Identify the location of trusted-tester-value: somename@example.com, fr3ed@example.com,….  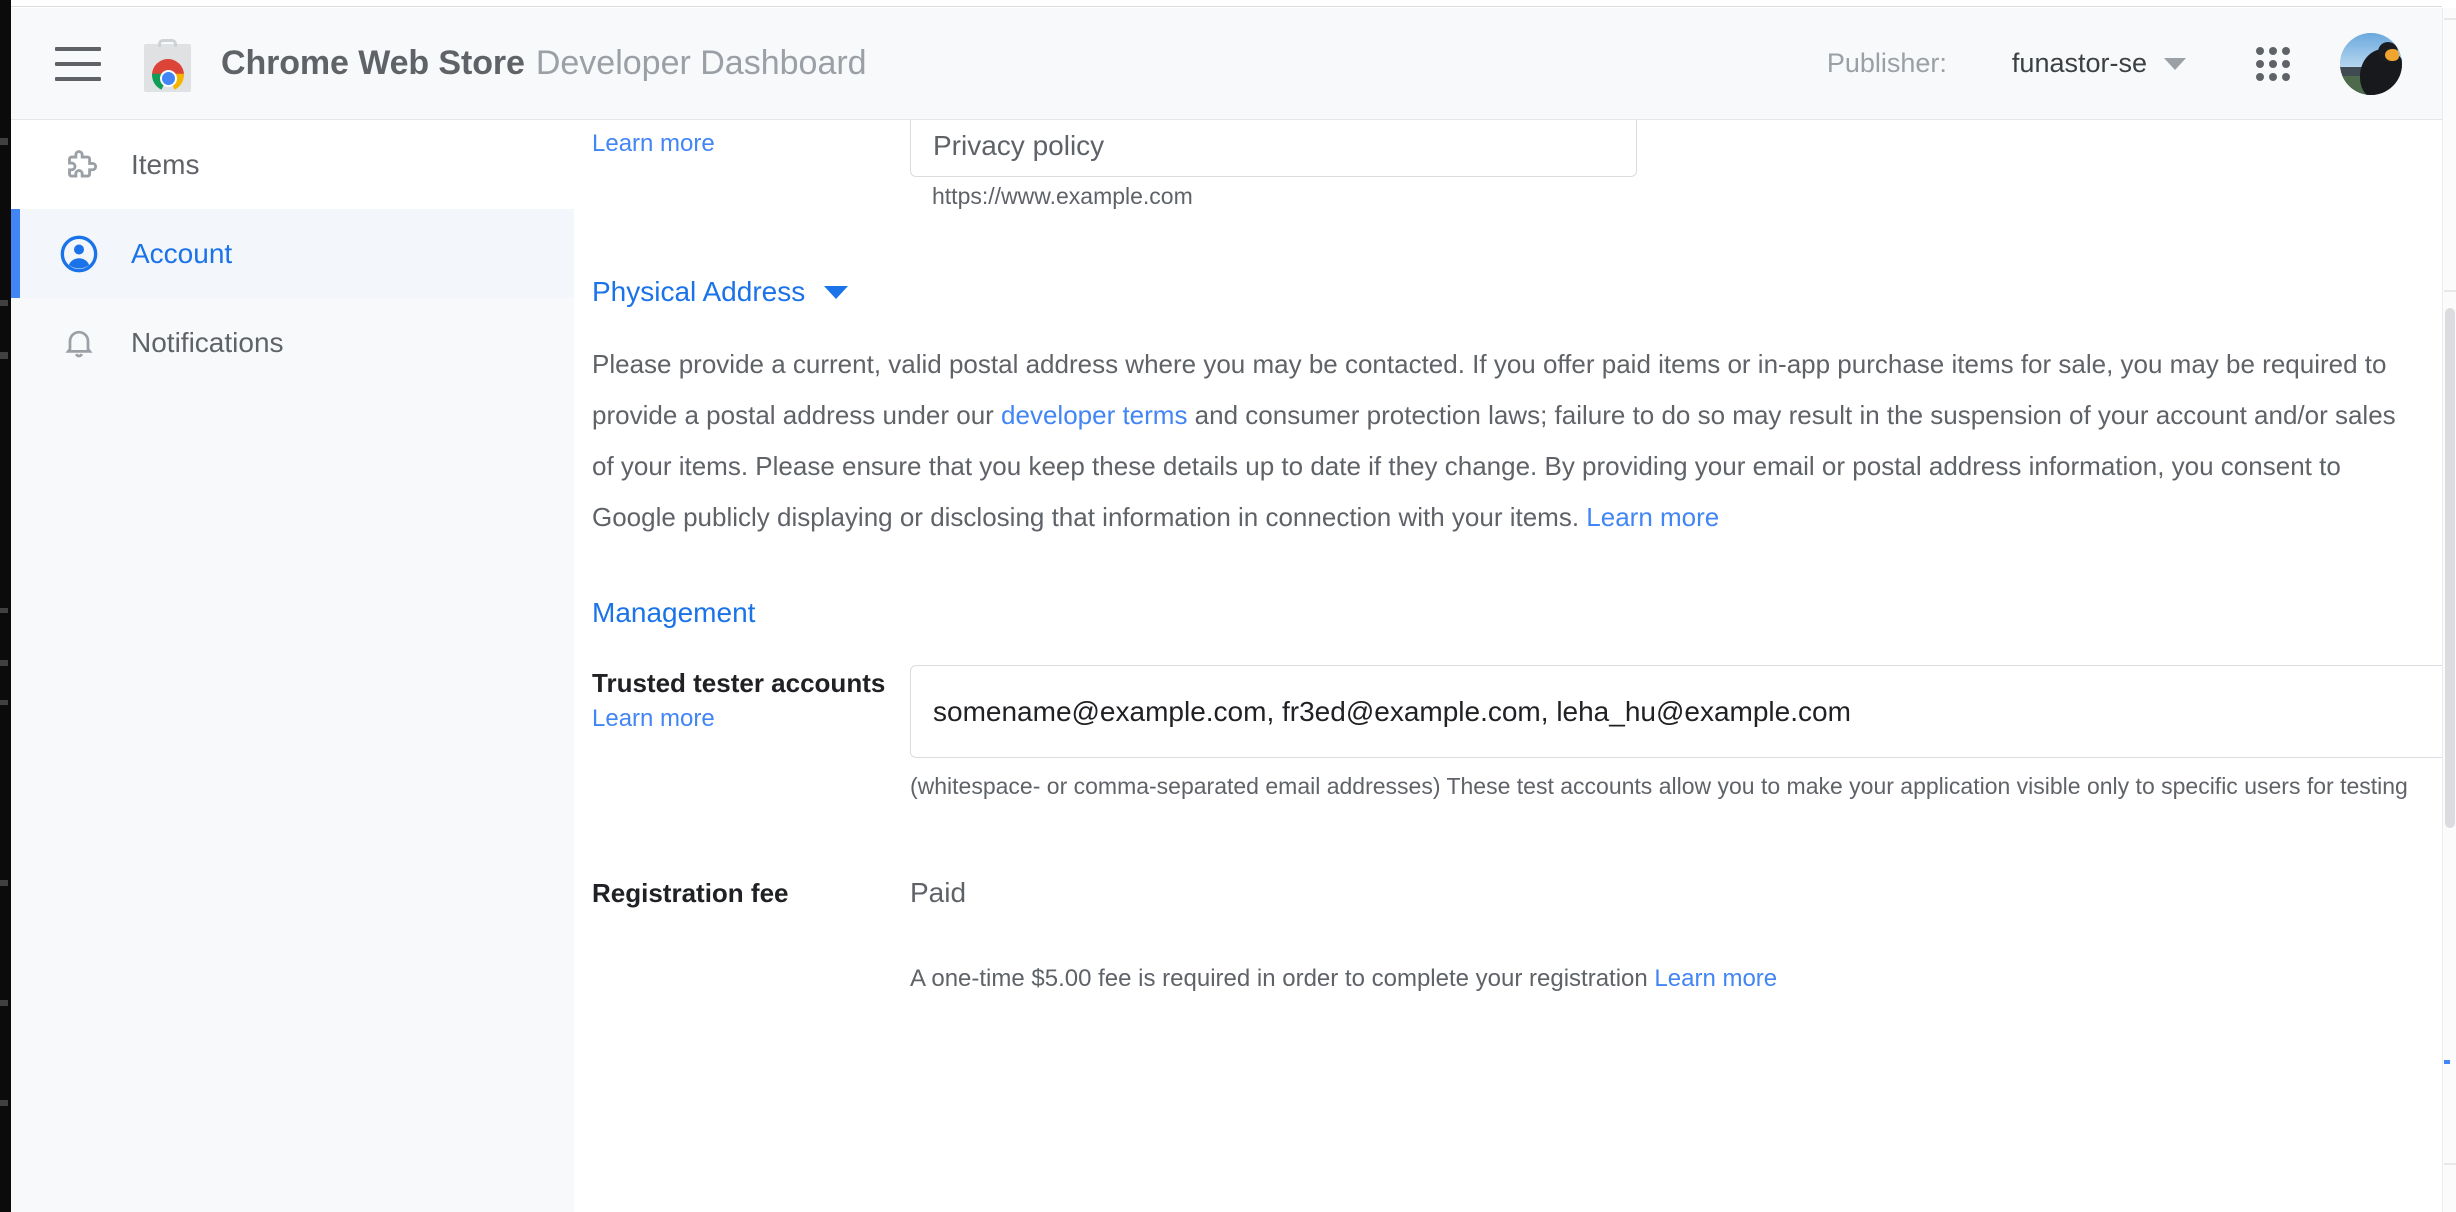
(1392, 711).